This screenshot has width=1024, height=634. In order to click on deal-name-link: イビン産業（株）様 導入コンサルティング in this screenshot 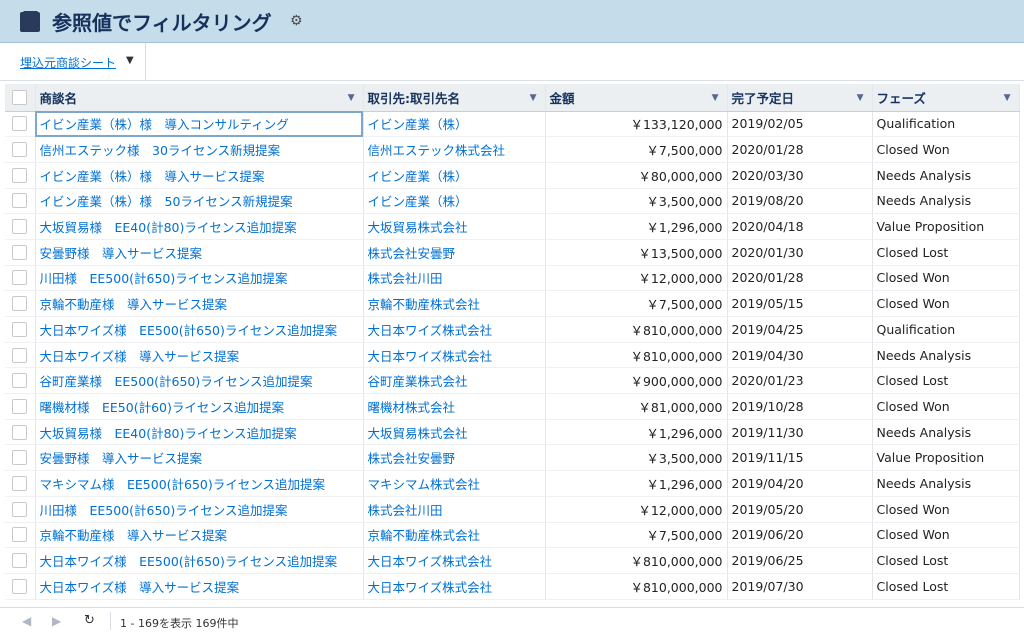, I will do `click(199, 124)`.